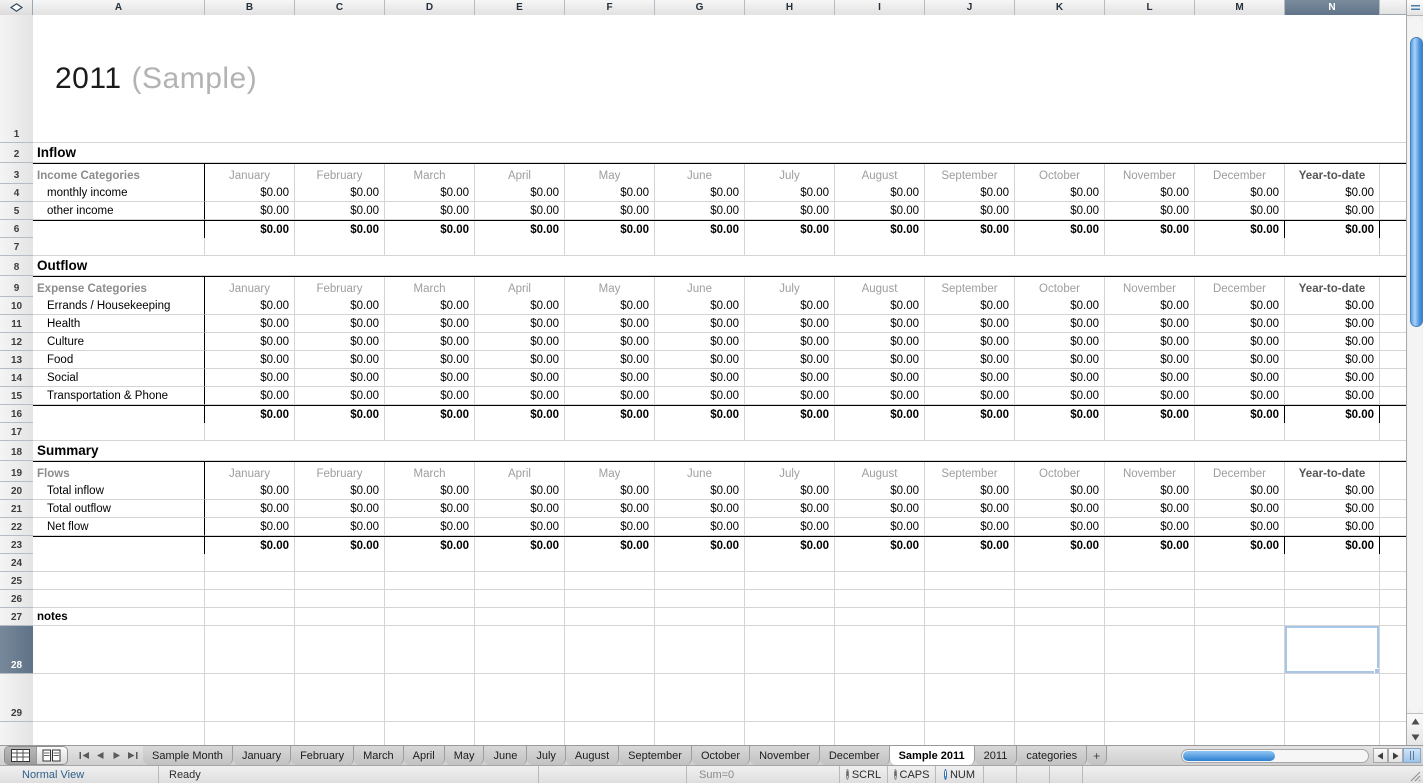  What do you see at coordinates (119, 193) in the screenshot?
I see `row-label-monthly-income: monthly income` at bounding box center [119, 193].